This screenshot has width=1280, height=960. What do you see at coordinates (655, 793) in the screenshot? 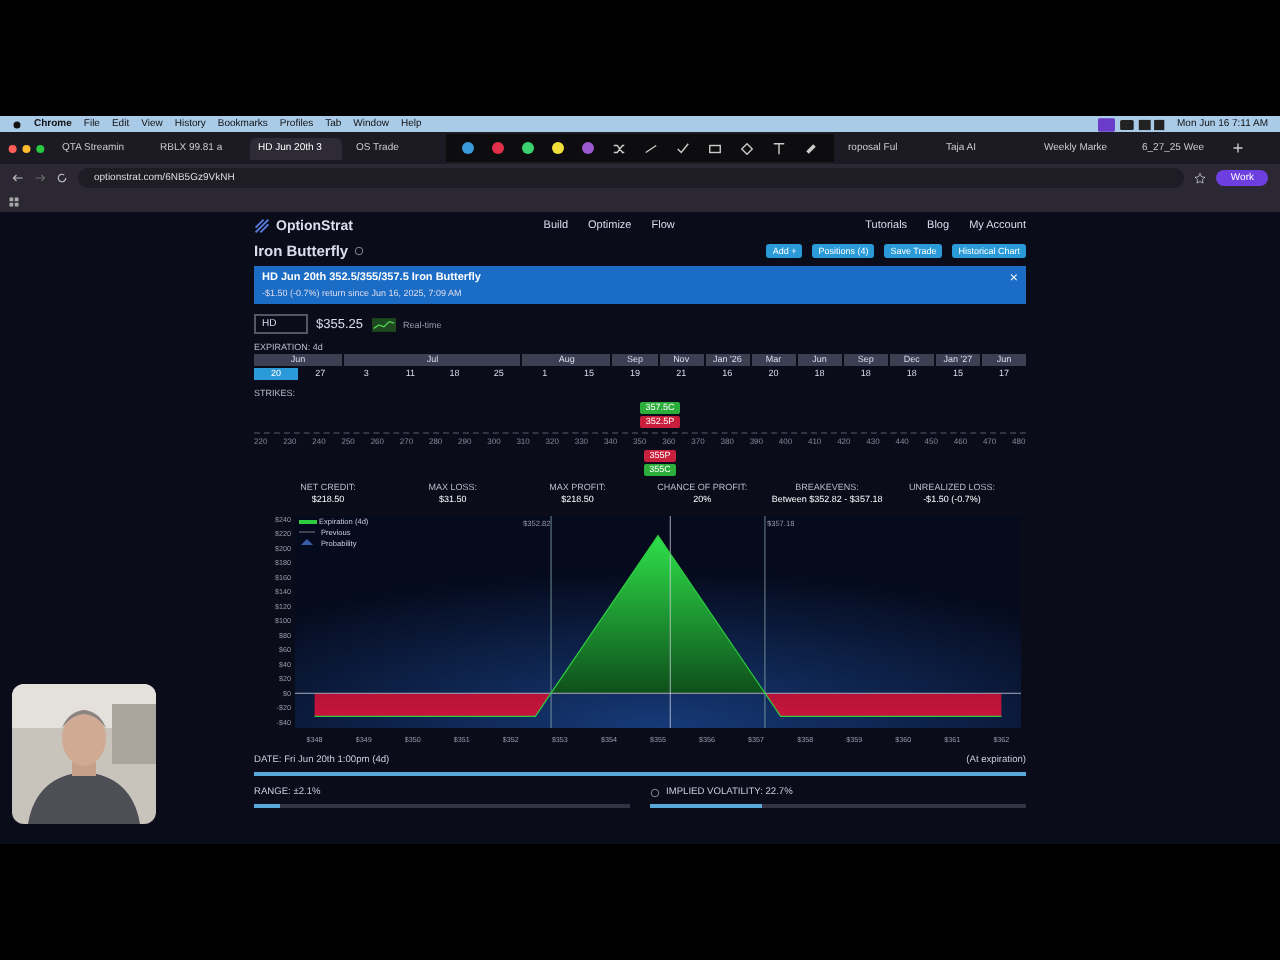
I see `reset-icon` at bounding box center [655, 793].